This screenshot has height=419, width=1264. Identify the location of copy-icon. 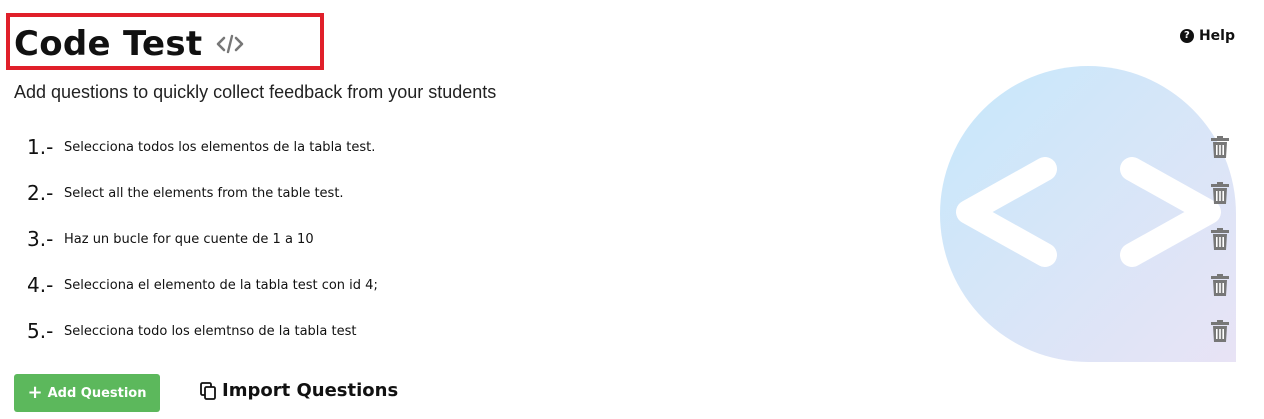
(208, 390).